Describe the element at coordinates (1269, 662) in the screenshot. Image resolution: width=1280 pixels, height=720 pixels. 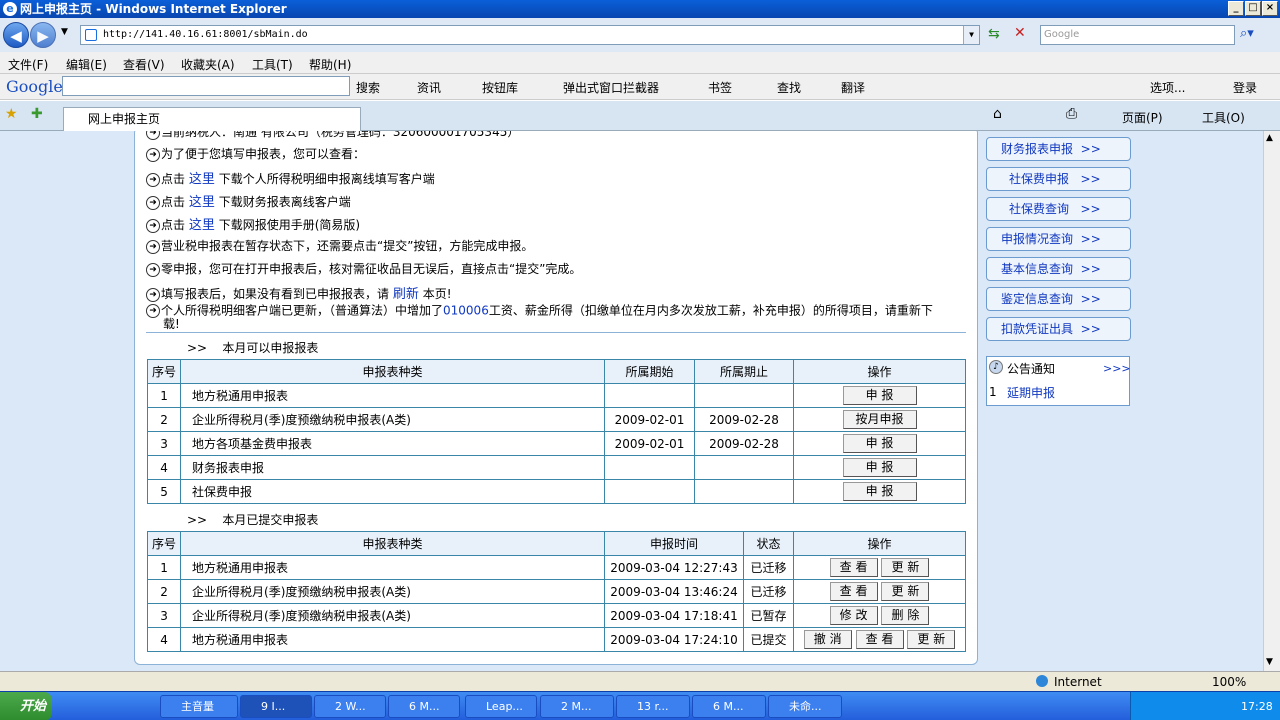
I see `scroll-down-icon: ▼` at that location.